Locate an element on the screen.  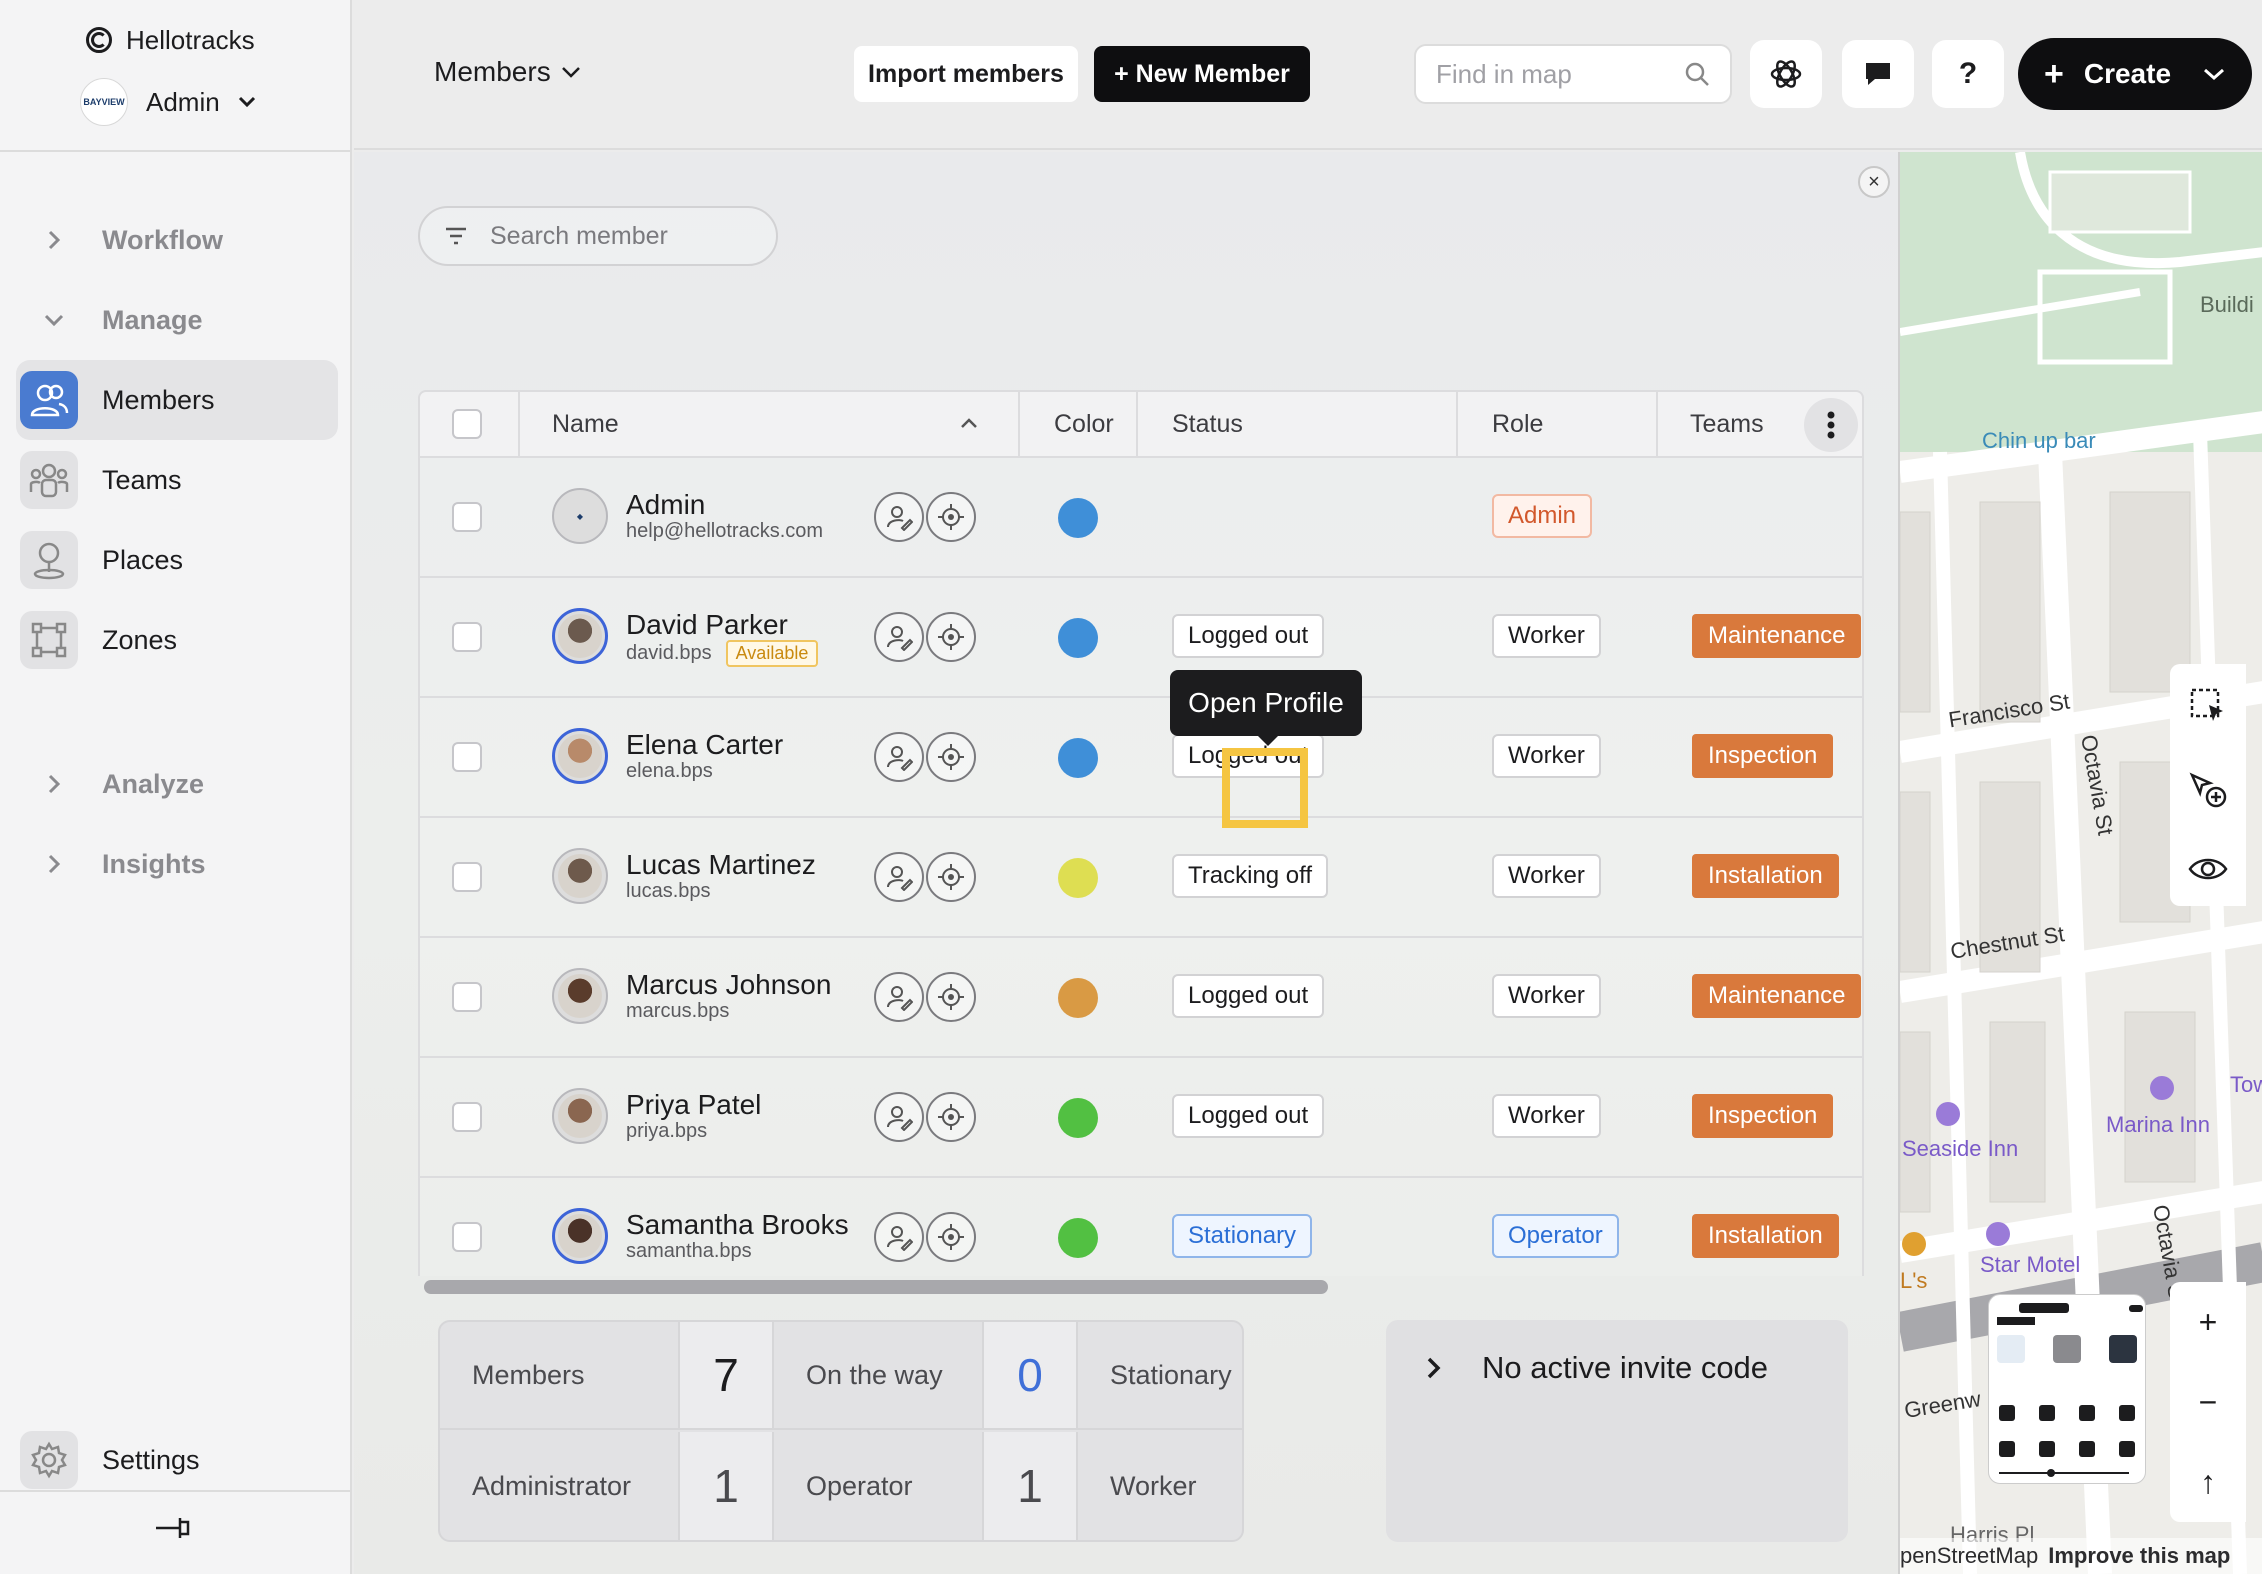
sidebar-item-settings: Settings is located at coordinates (177, 1460).